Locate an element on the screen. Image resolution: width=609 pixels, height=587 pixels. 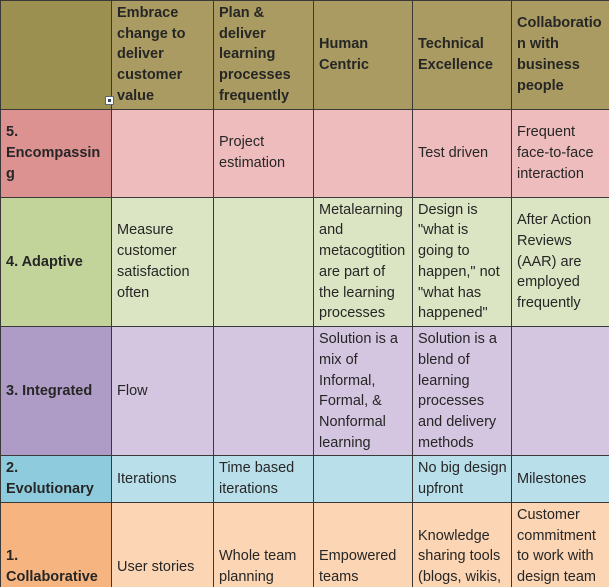
row-label-integrated: 3. Integrated is located at coordinates (56, 391).